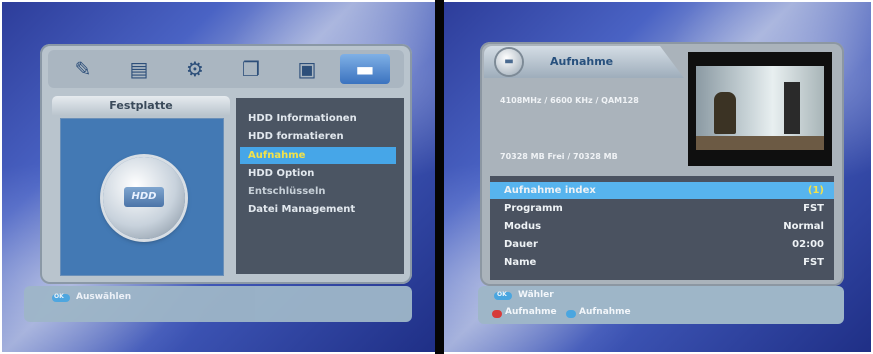 The height and width of the screenshot is (354, 873). I want to click on blue-record-hint: Aufnahme, so click(605, 312).